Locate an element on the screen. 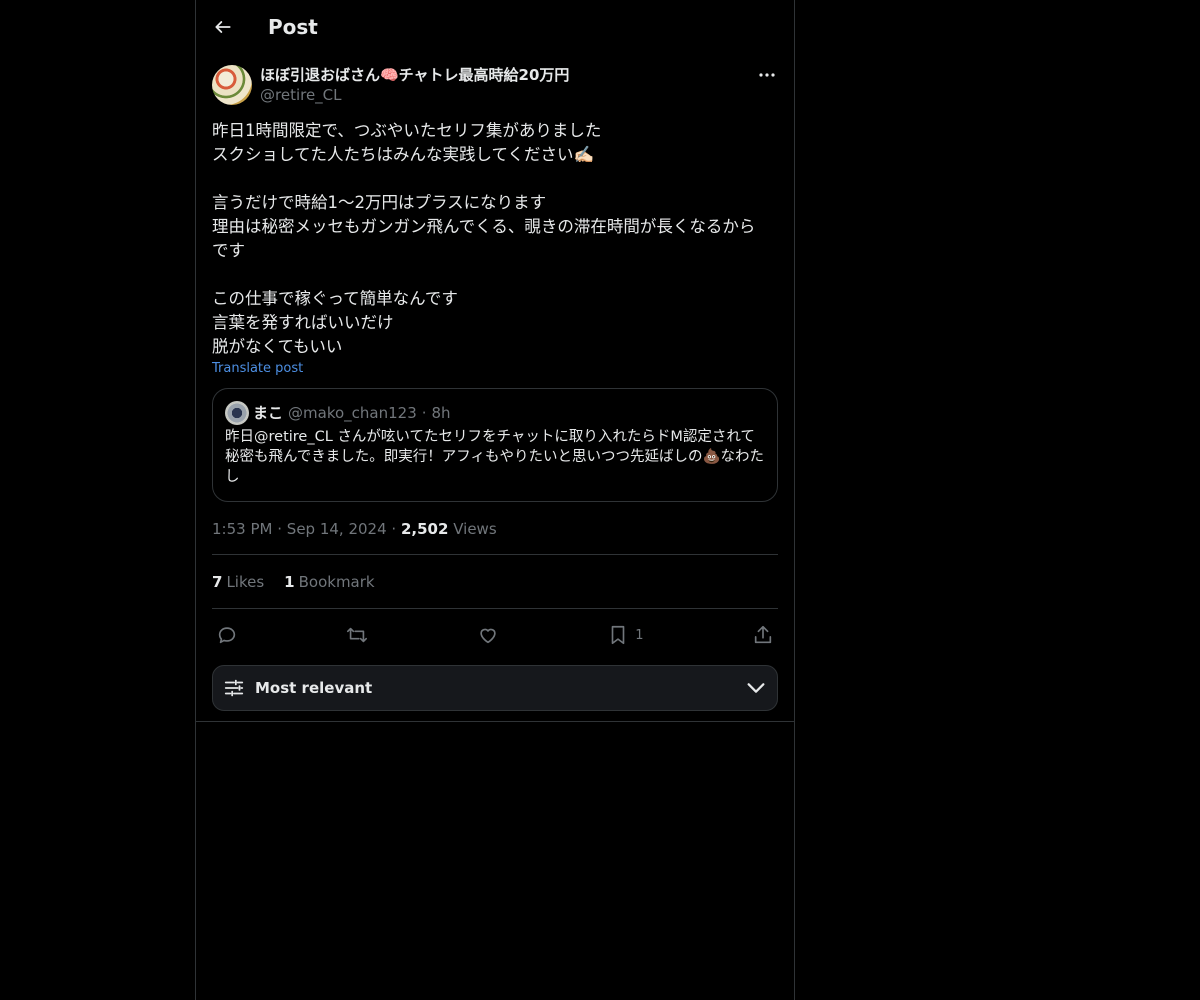 This screenshot has width=1200, height=1000. quoted-avatar is located at coordinates (237, 413).